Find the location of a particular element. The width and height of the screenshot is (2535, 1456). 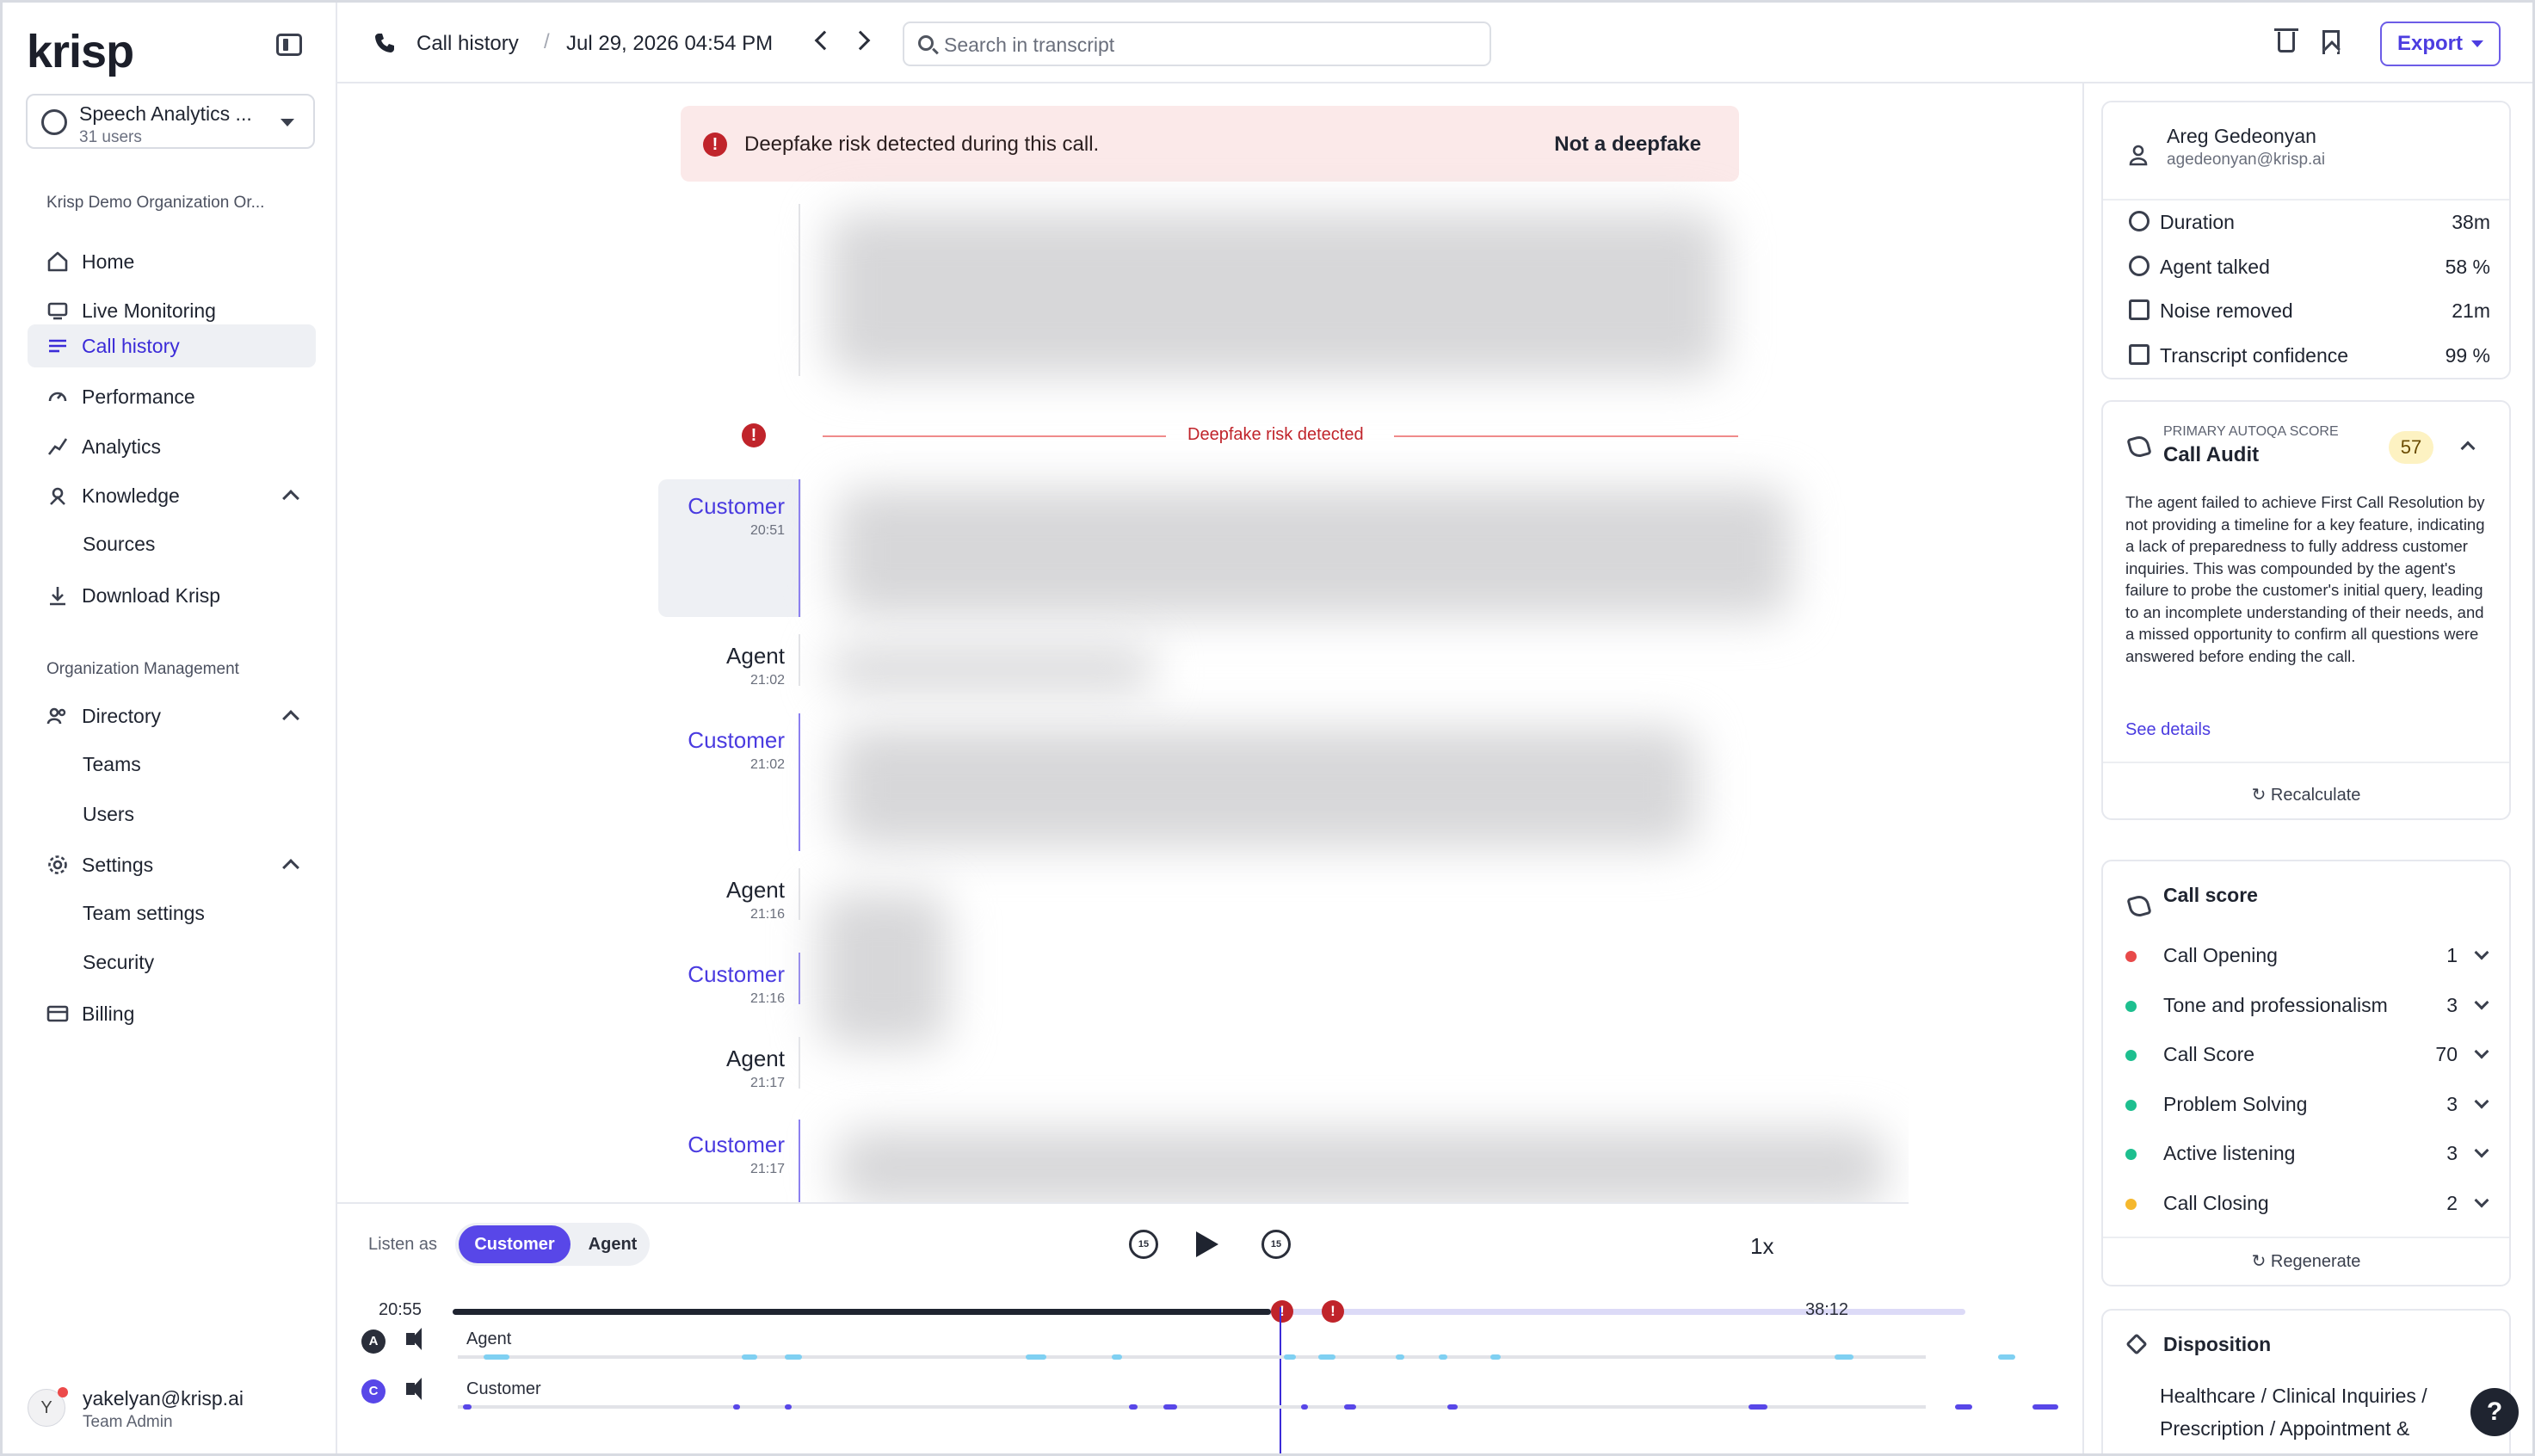

export-button: Export is located at coordinates (2440, 44).